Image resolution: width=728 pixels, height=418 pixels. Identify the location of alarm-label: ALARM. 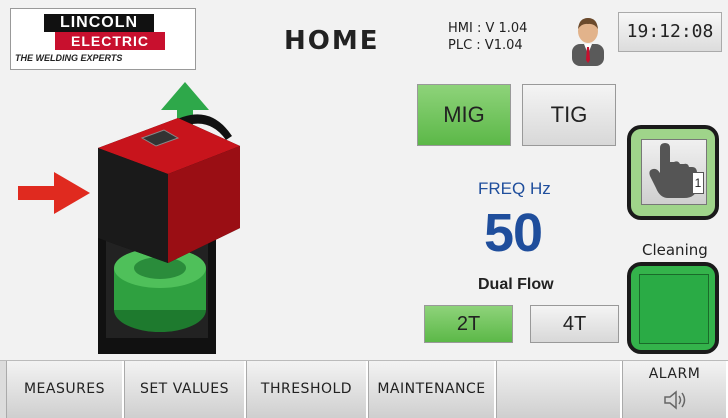
(674, 374).